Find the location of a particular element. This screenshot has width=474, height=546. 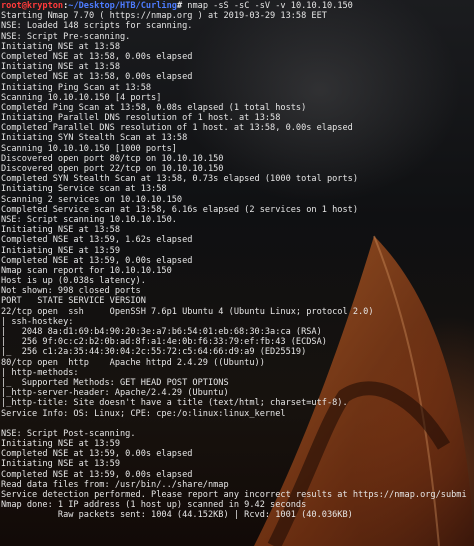

output-line: Scanning 10.10.10.150 [4 ports] is located at coordinates (81, 97).